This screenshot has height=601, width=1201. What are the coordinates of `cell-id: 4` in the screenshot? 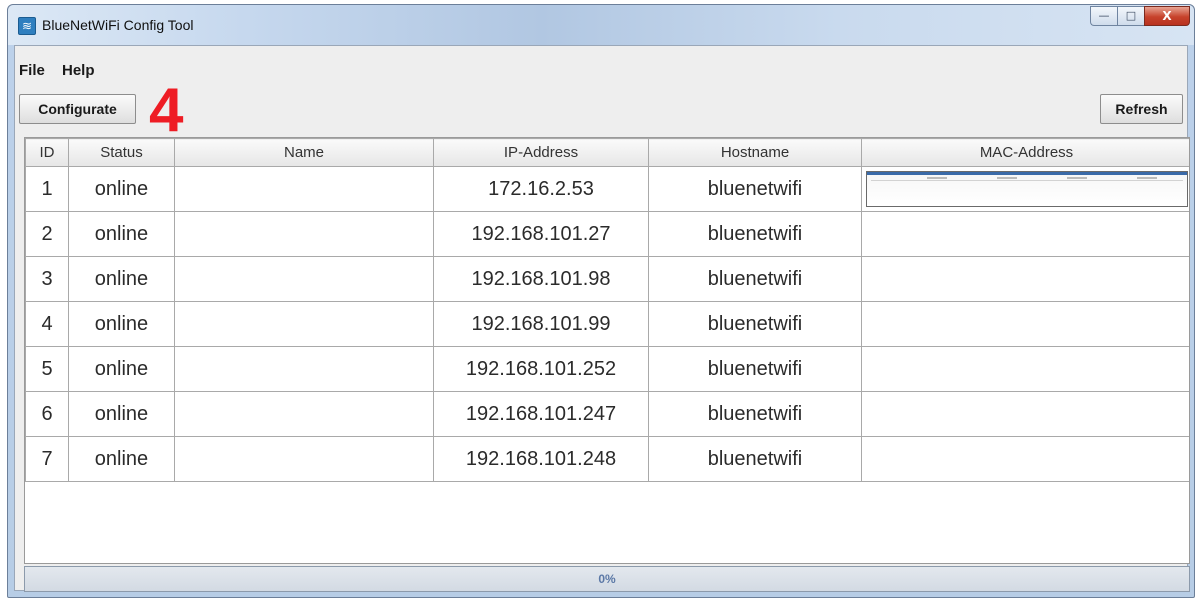 It's located at (47, 324).